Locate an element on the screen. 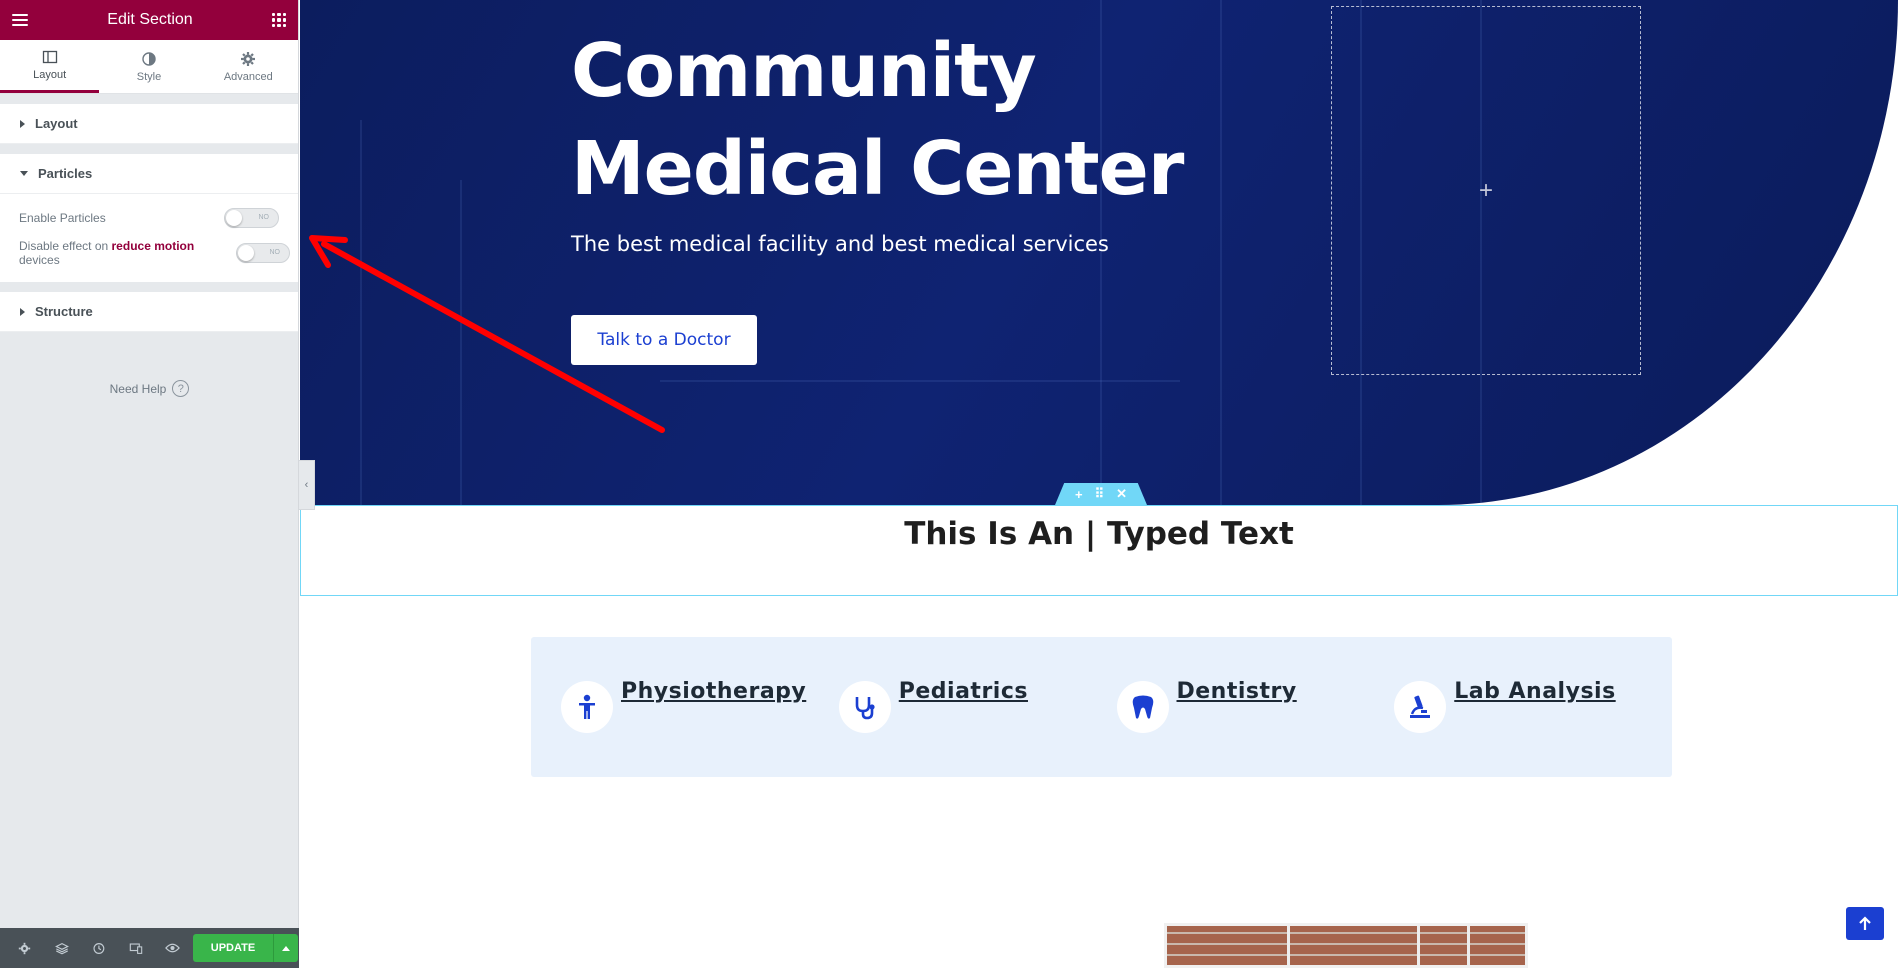 This screenshot has width=1898, height=968. enable-particles-switch: NO is located at coordinates (251, 217).